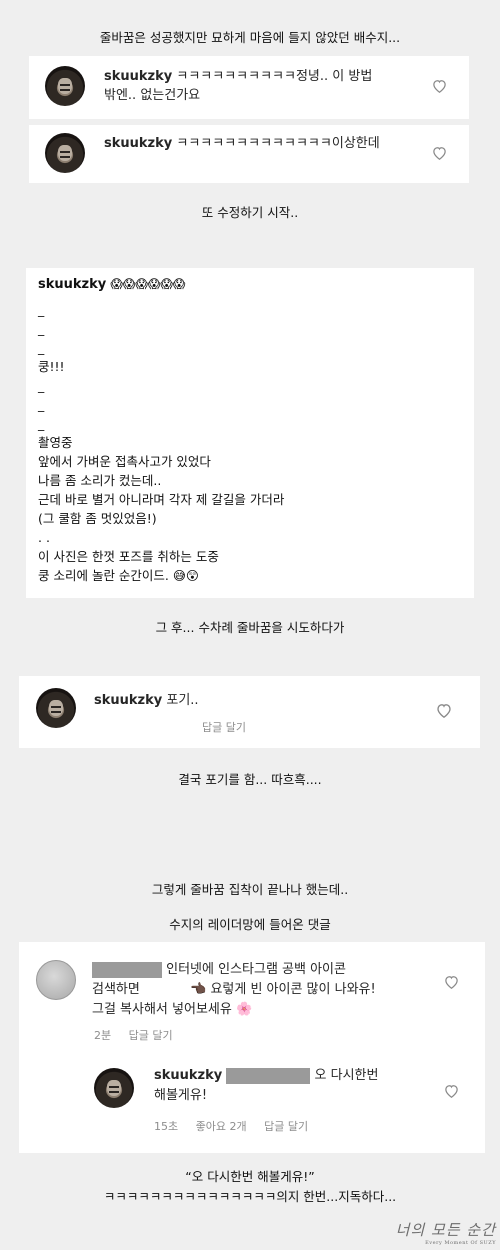  Describe the element at coordinates (283, 989) in the screenshot. I see `comment-body-line2b: 👈🏿 요렇게 빈 아이콘 많이 나와유!` at that location.